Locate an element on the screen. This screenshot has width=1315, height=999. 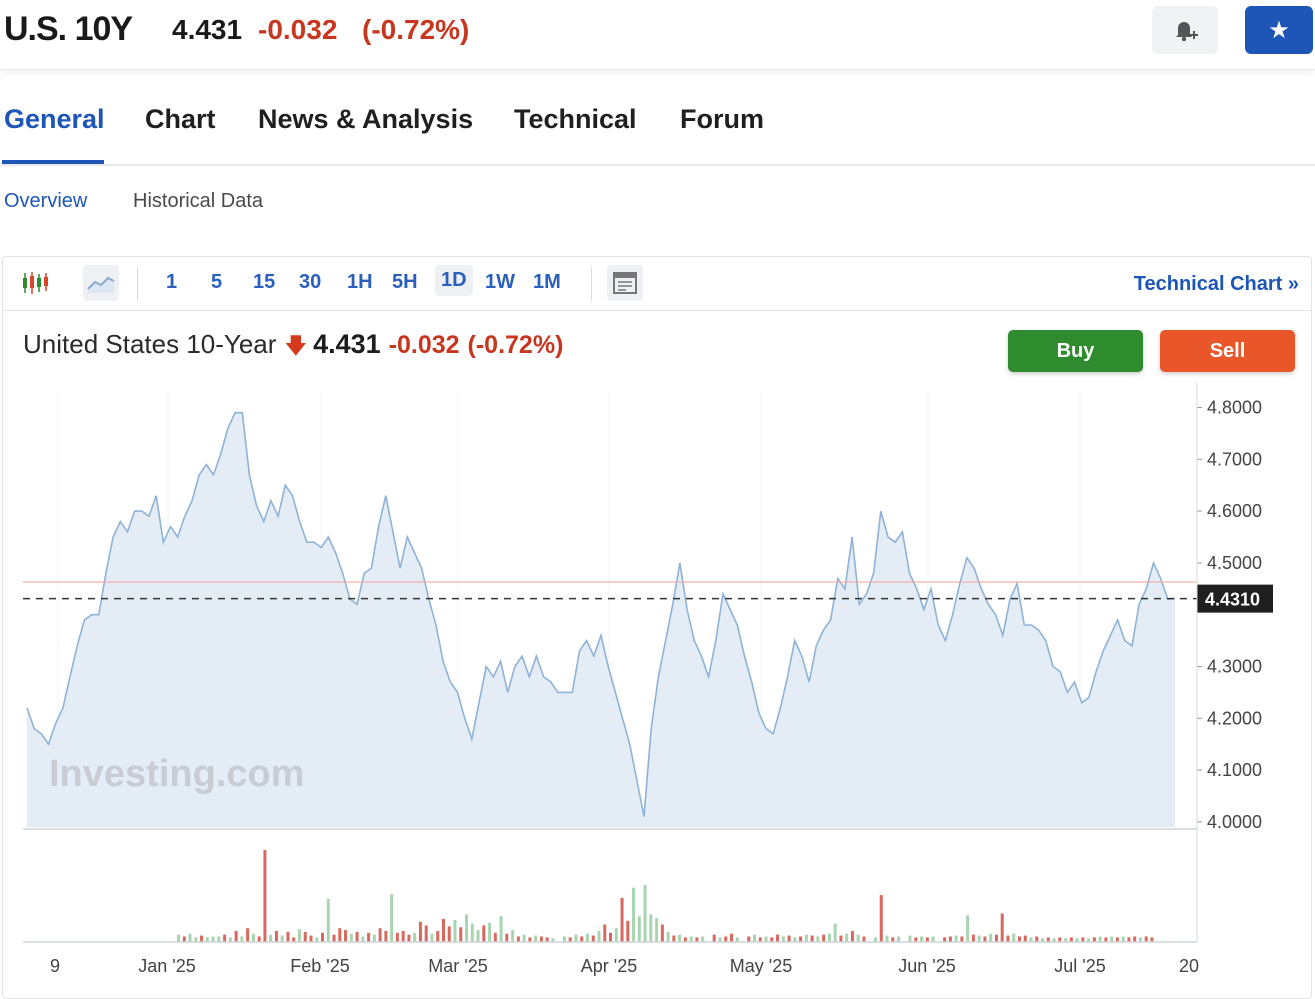
y-tick-label: 4.7000 is located at coordinates (1234, 459).